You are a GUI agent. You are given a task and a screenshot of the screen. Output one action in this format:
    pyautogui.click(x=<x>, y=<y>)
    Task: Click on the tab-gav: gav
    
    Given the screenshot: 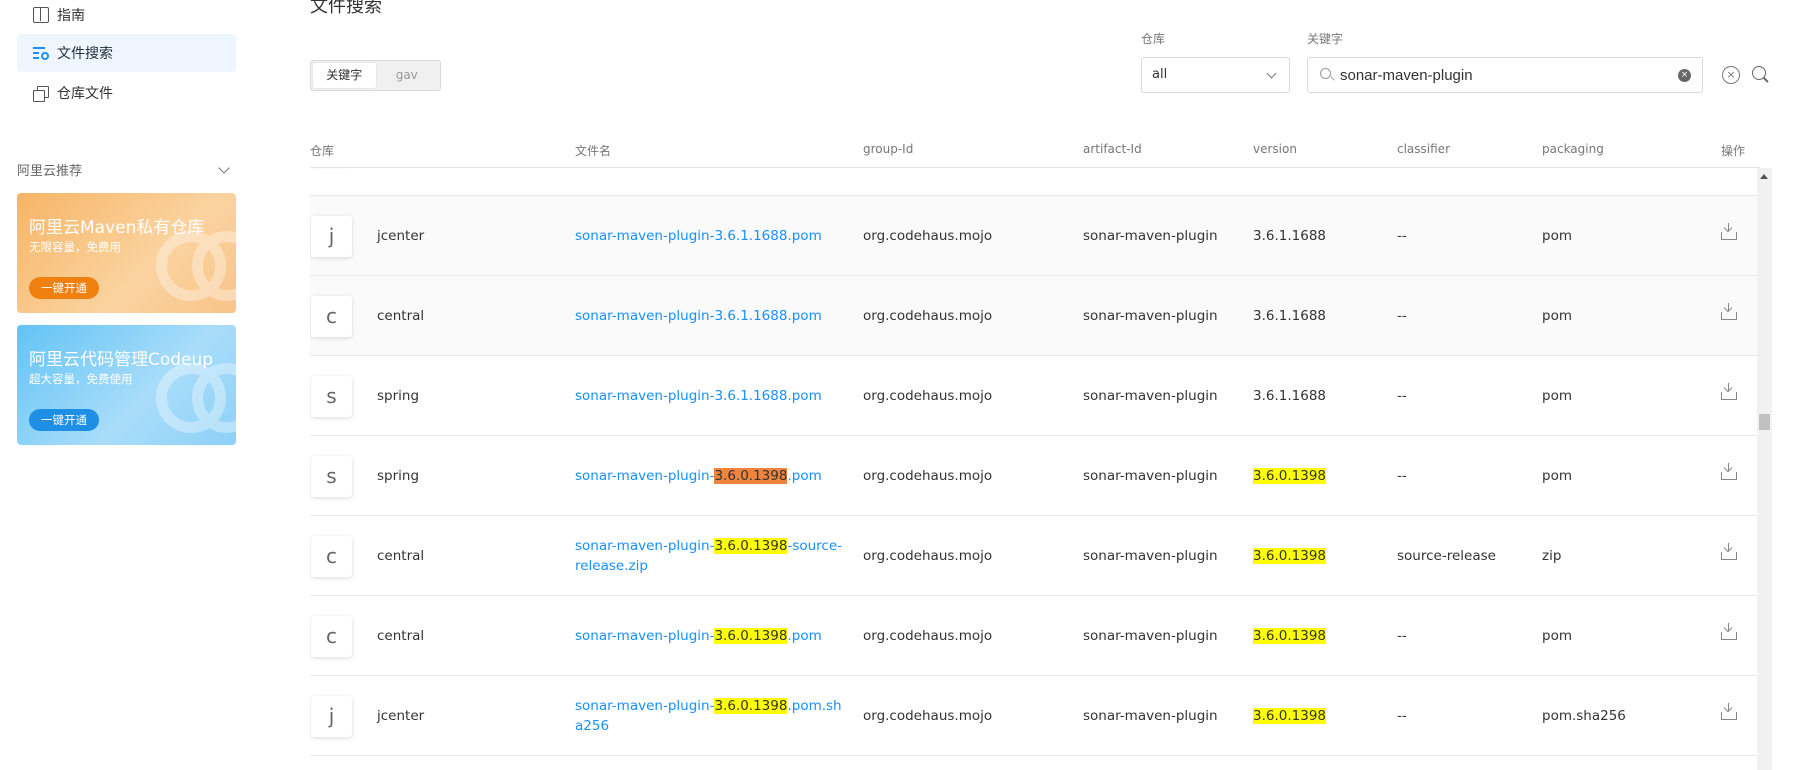 What is the action you would take?
    pyautogui.click(x=407, y=75)
    